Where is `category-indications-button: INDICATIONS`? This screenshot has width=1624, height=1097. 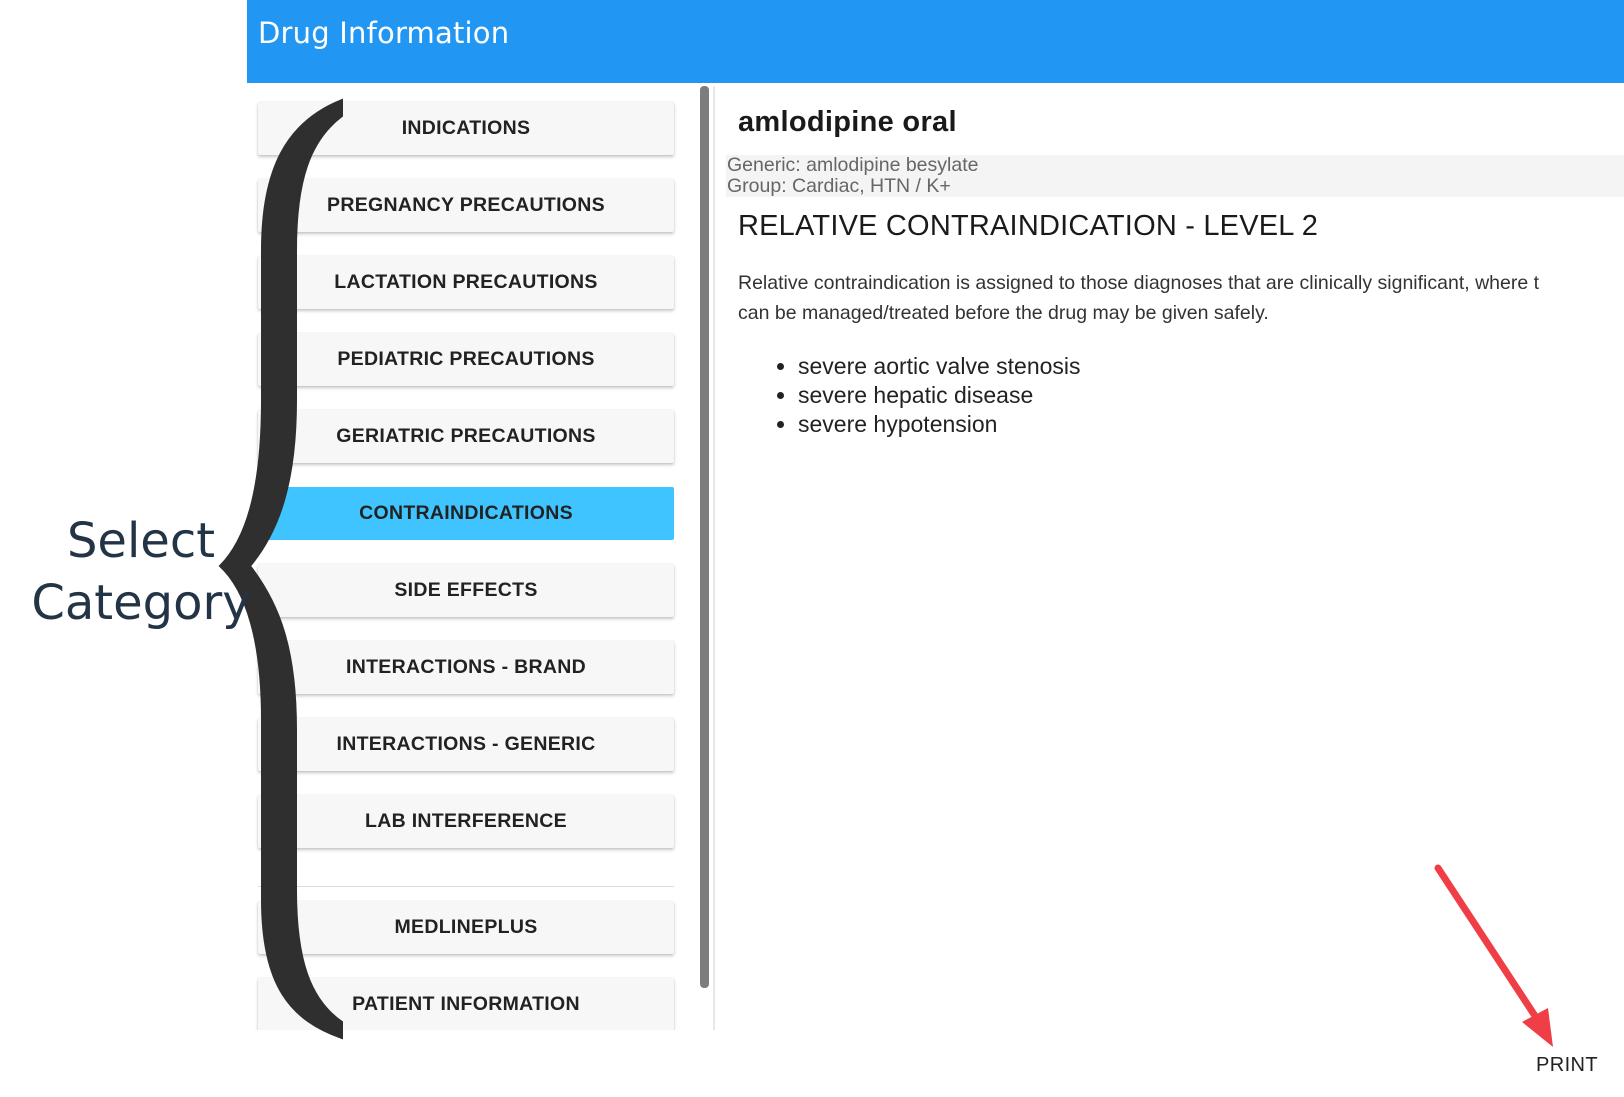 category-indications-button: INDICATIONS is located at coordinates (466, 128).